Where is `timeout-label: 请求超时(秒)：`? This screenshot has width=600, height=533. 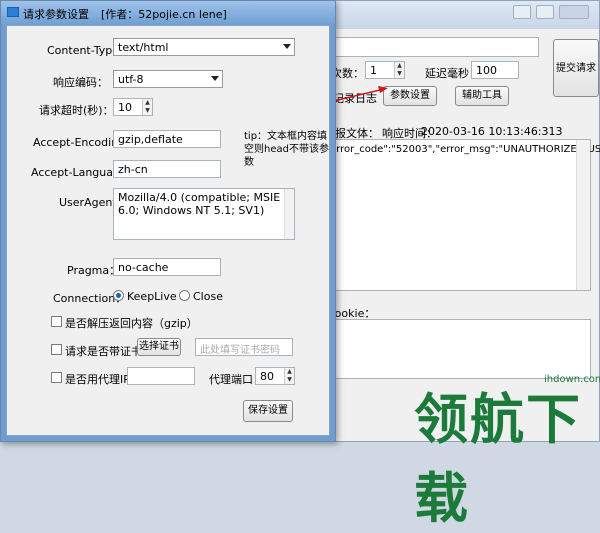 timeout-label: 请求超时(秒)： is located at coordinates (76, 110).